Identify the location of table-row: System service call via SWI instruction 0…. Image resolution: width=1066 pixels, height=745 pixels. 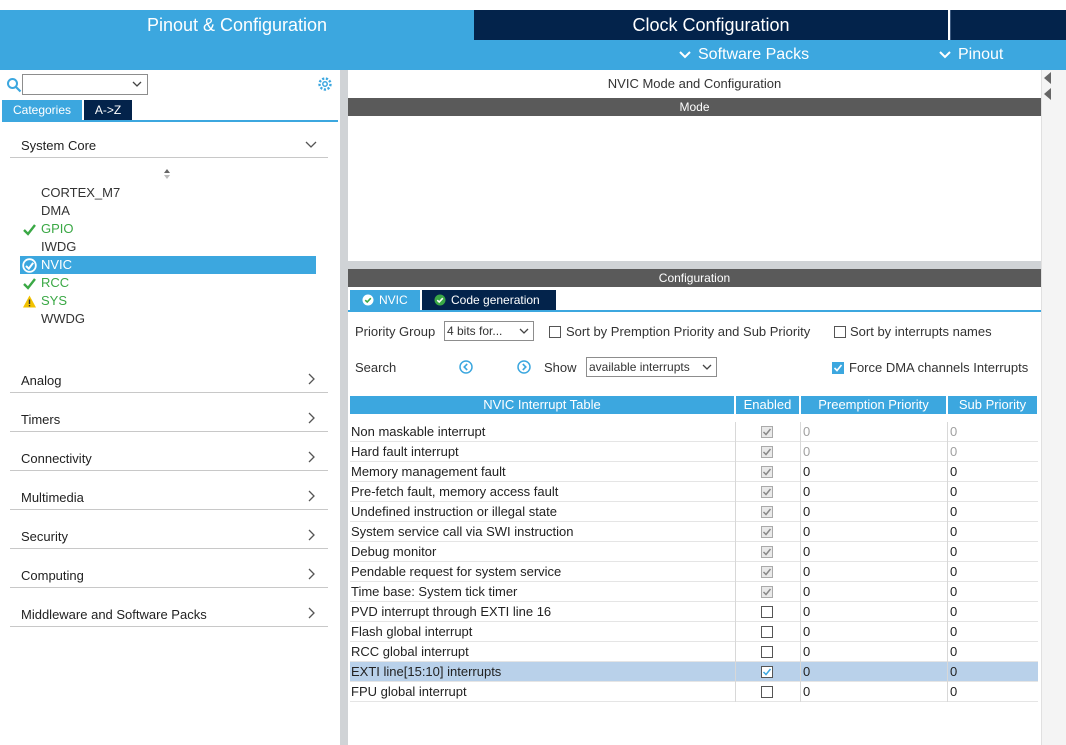
(694, 532).